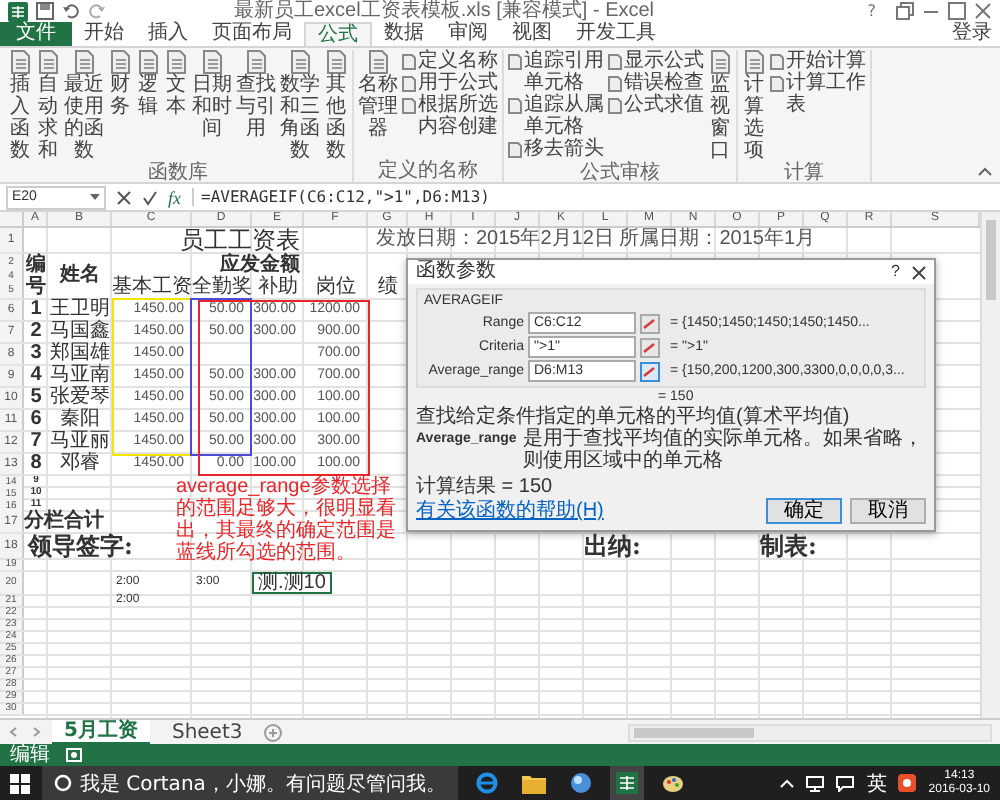  What do you see at coordinates (336, 106) in the screenshot?
I see `ribbon-button: 其他函数` at bounding box center [336, 106].